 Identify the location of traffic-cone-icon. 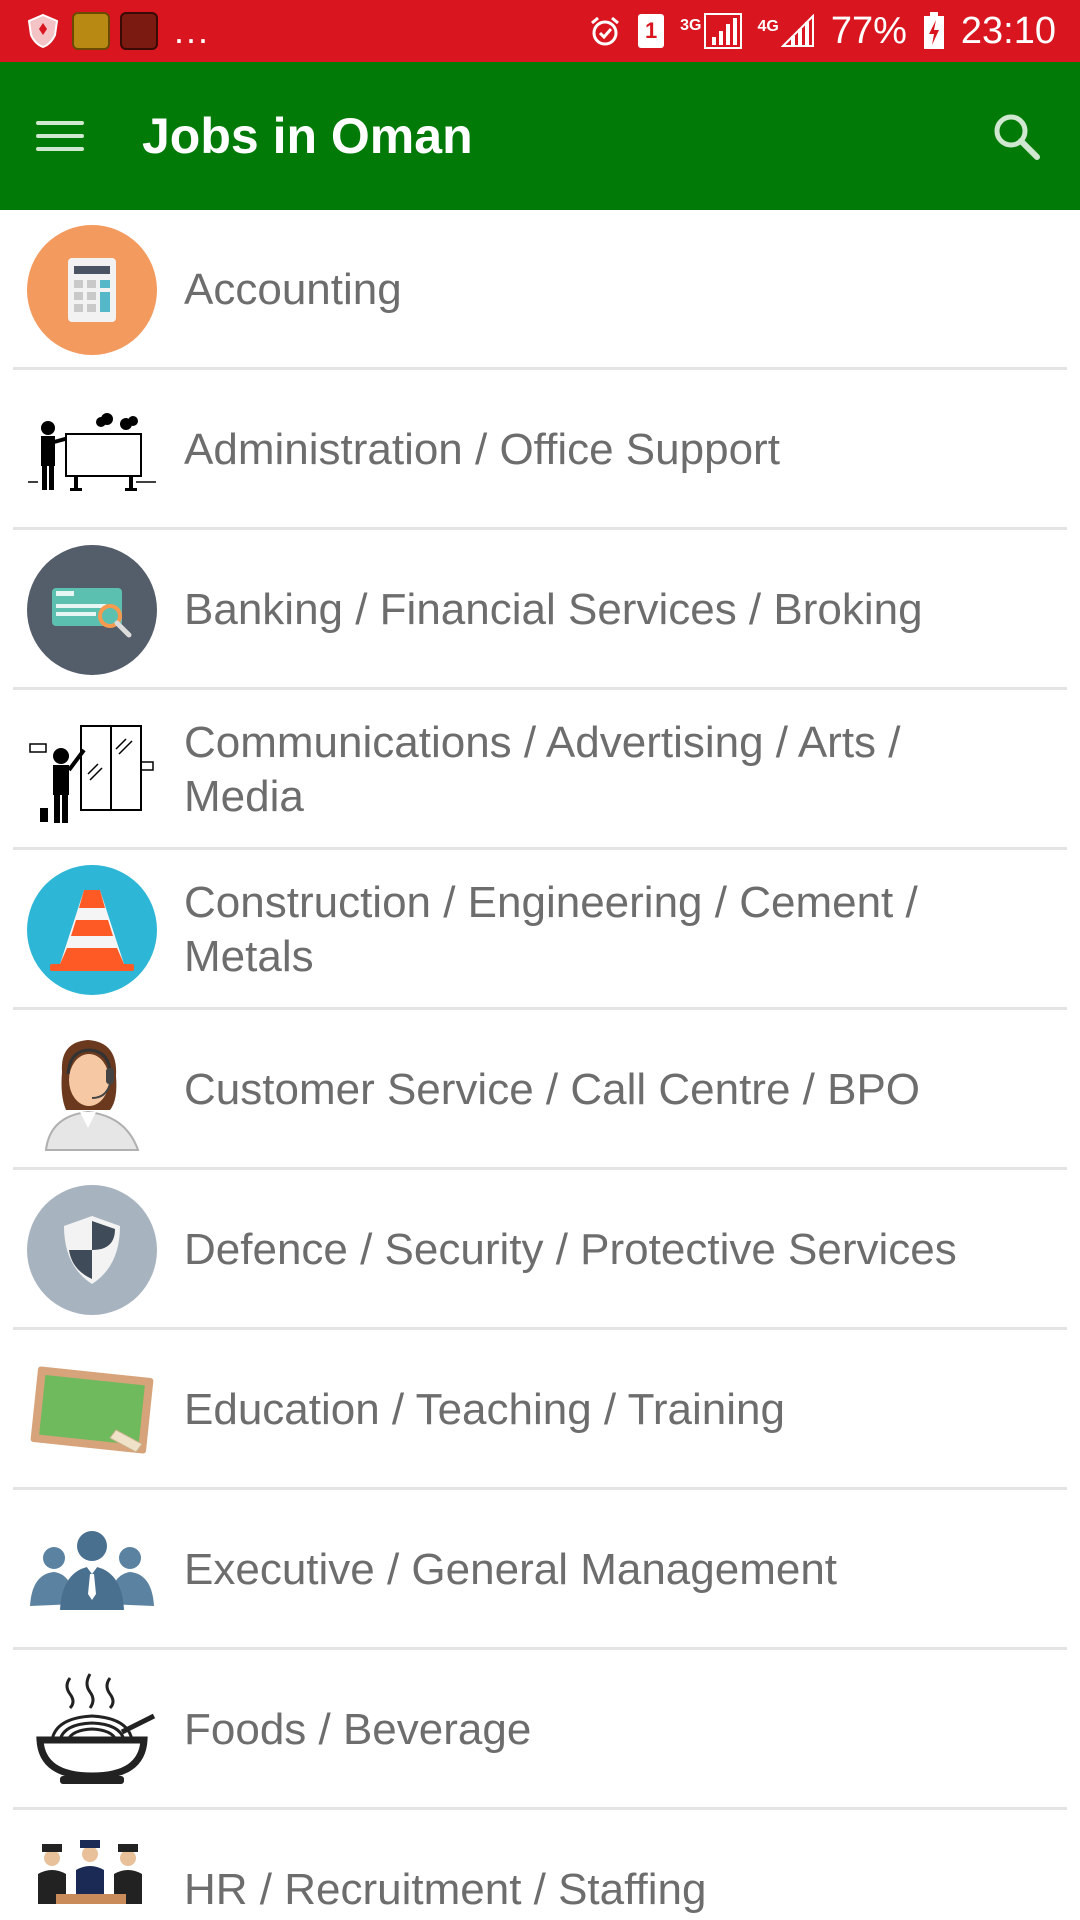
(92, 930).